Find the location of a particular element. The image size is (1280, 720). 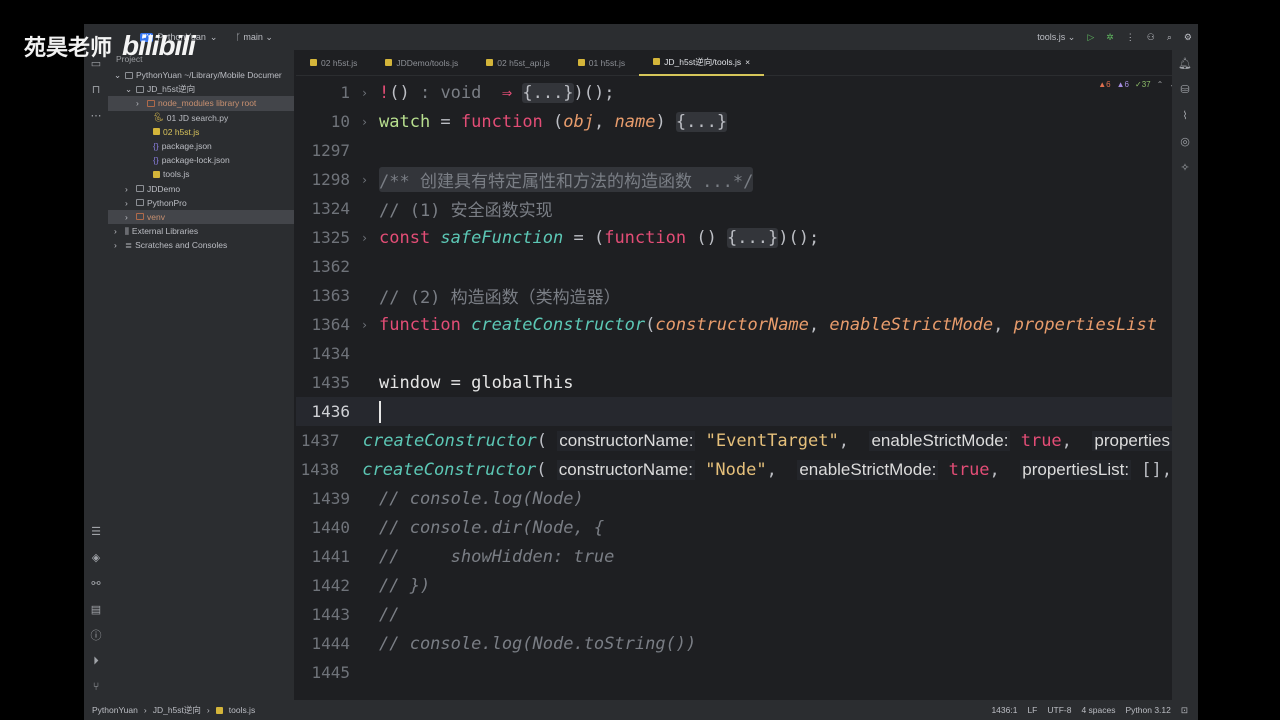

code-line: 1298 ›/** 创建具有特定属性和方法的构造函数 ...*/ is located at coordinates (734, 179).